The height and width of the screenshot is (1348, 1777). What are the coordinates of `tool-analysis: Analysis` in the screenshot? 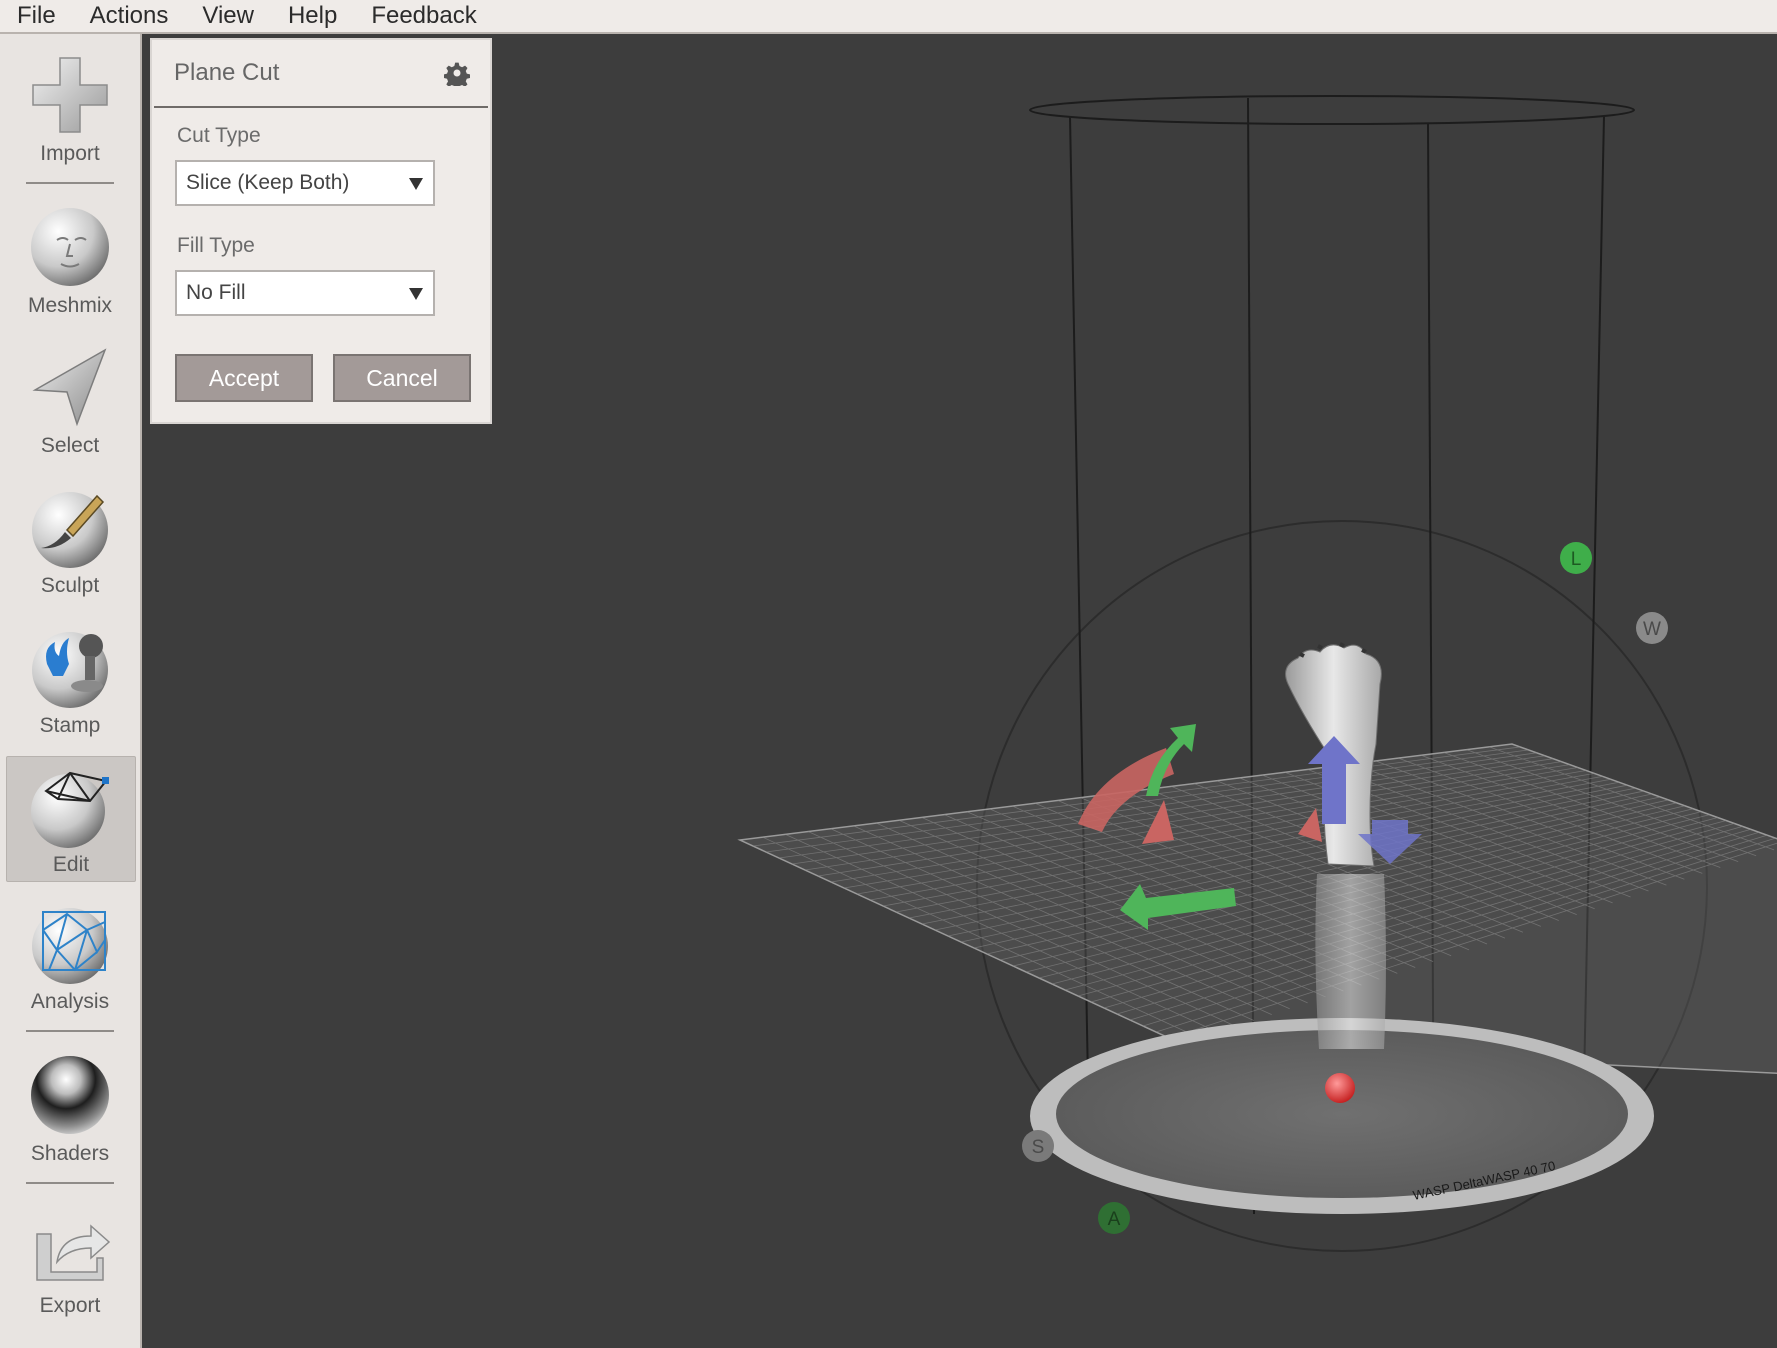 It's located at (70, 957).